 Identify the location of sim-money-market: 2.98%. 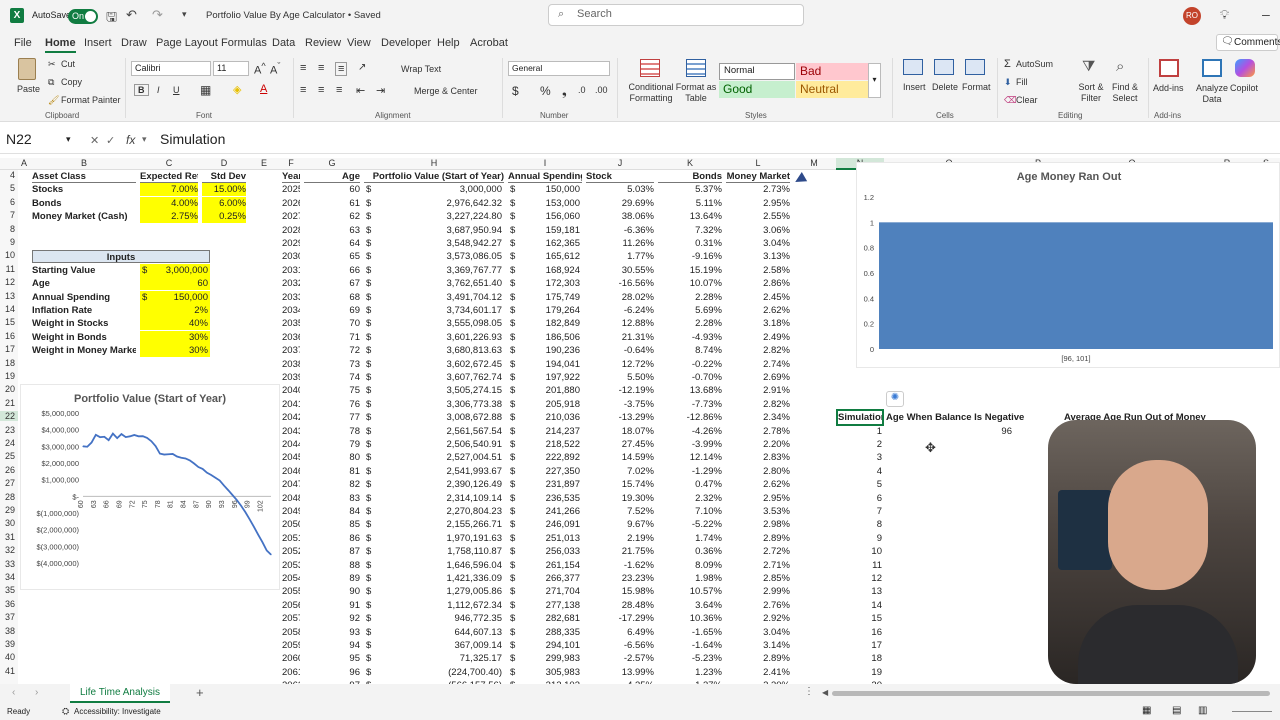
(758, 524).